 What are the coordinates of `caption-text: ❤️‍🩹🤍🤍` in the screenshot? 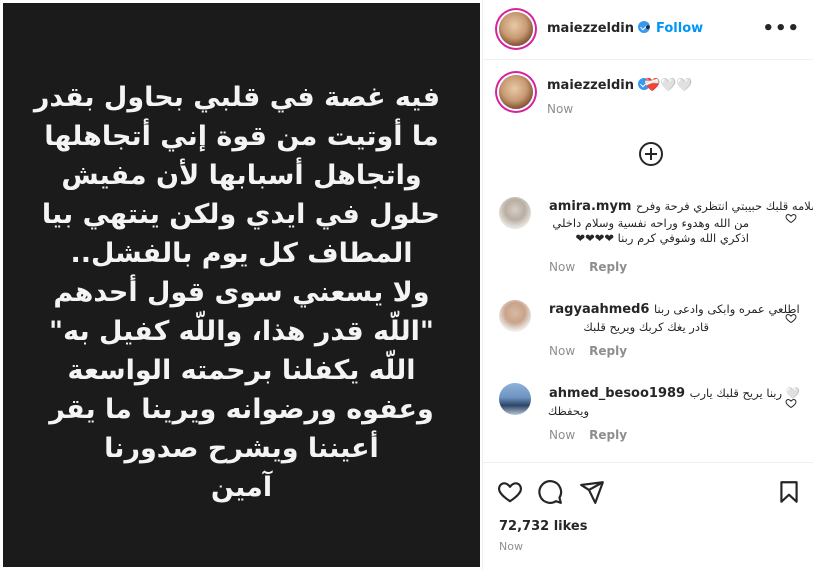 It's located at (668, 85).